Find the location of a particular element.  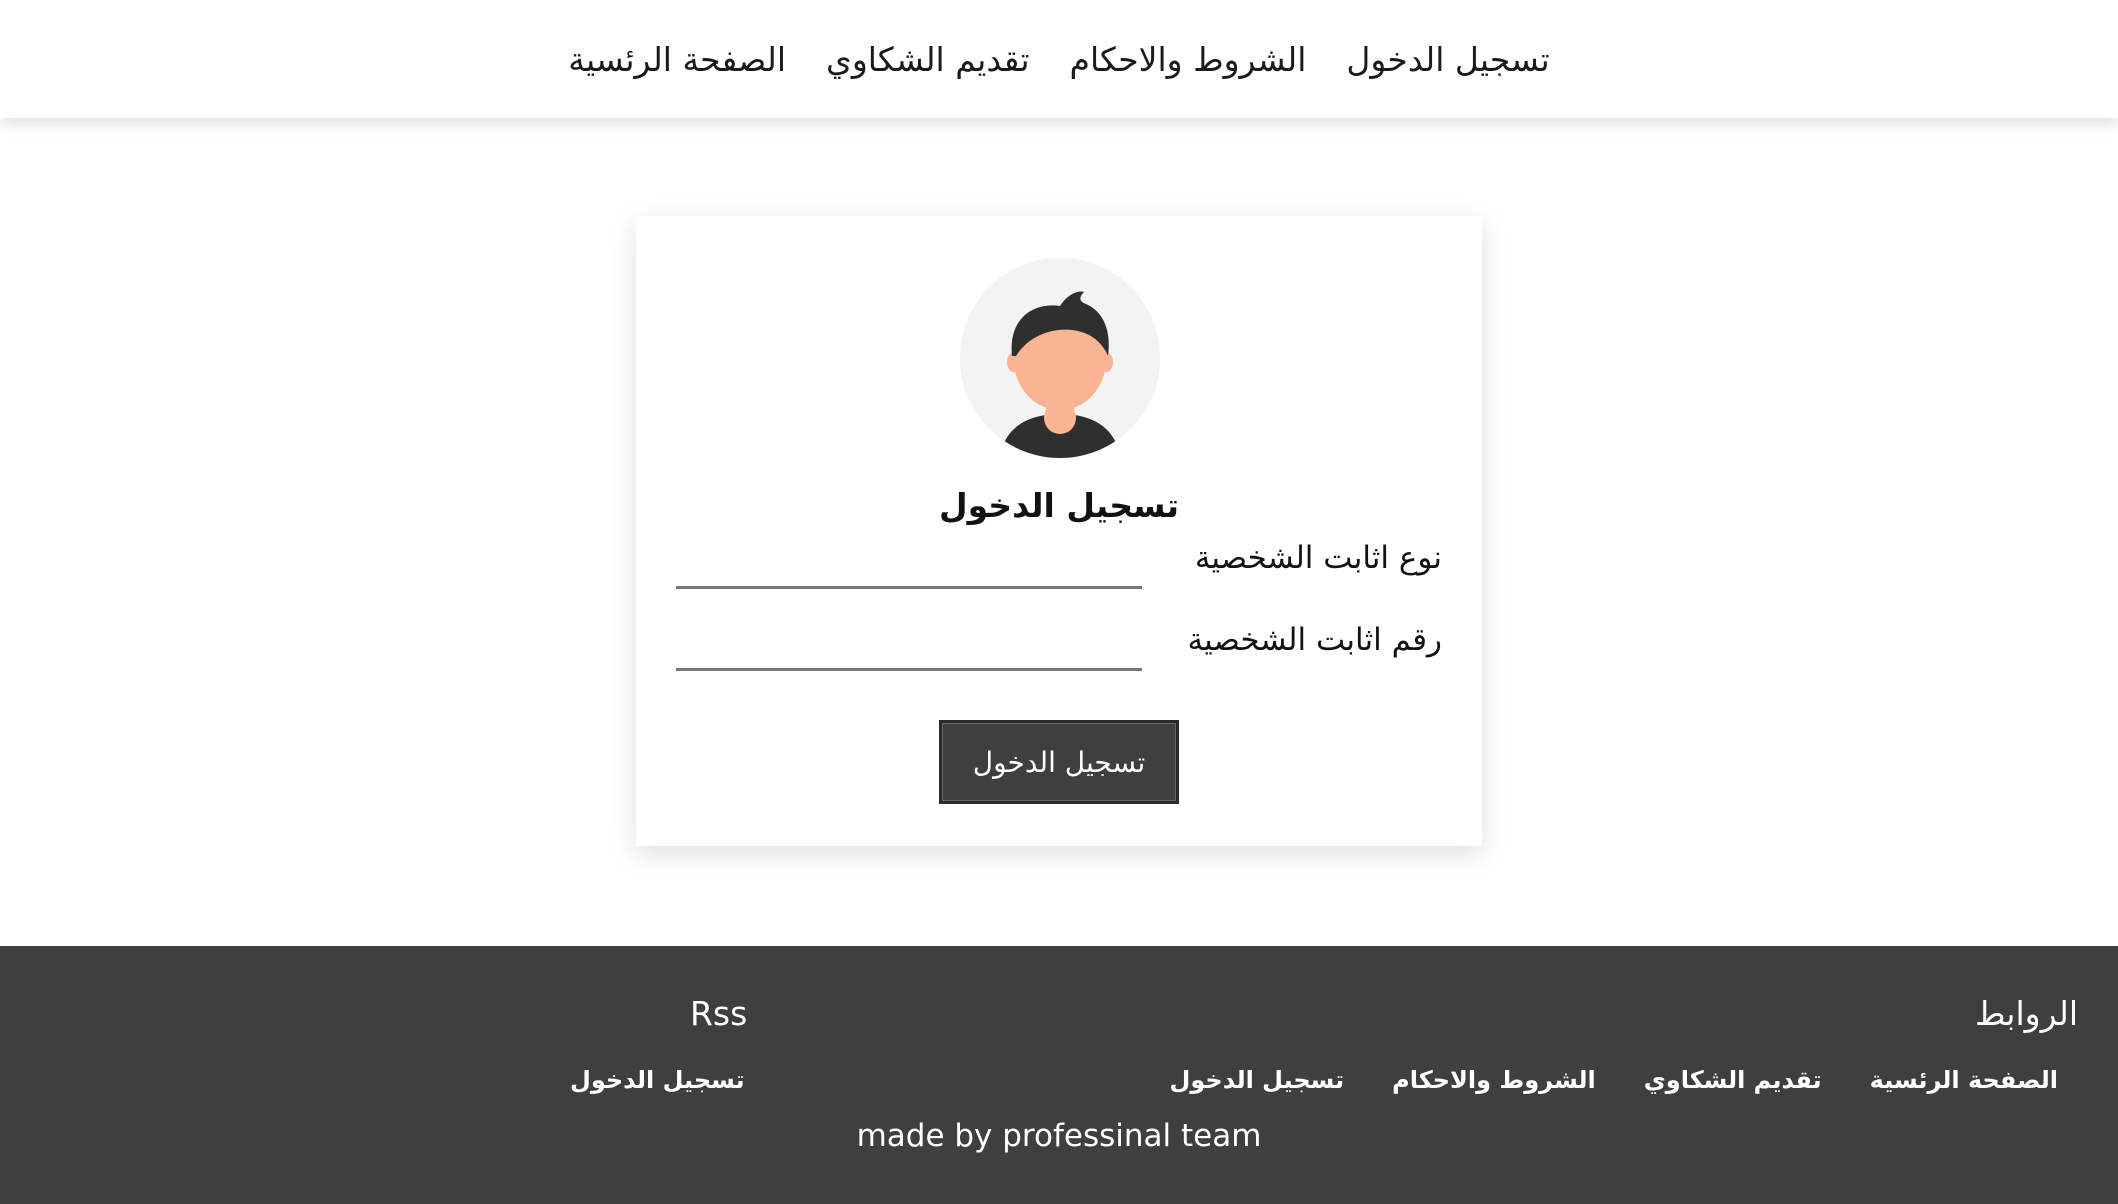

user-avatar-icon is located at coordinates (1060, 358).